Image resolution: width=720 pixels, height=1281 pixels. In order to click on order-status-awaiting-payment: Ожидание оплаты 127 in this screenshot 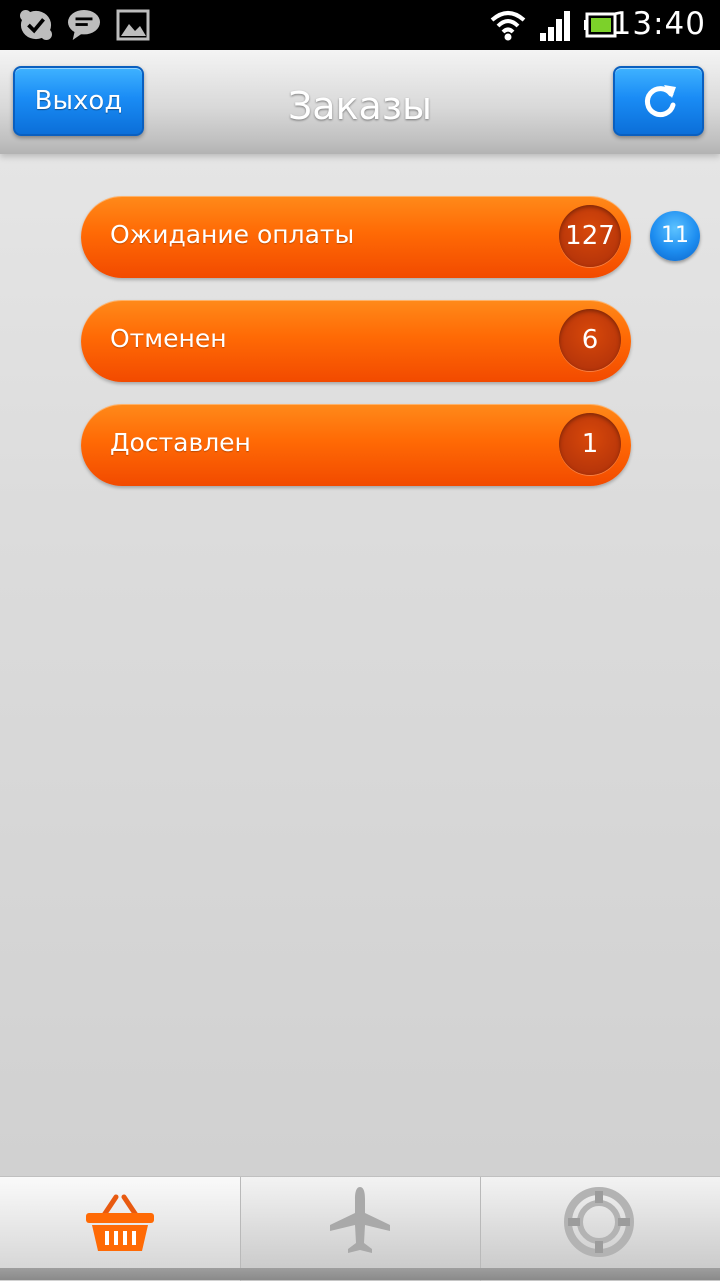, I will do `click(356, 237)`.